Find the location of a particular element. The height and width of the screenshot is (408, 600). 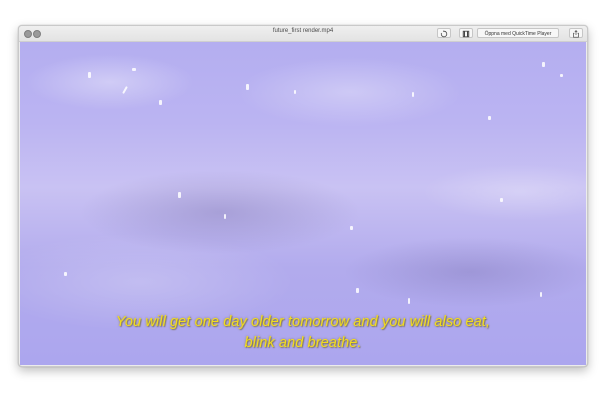

rotate-button is located at coordinates (444, 33).